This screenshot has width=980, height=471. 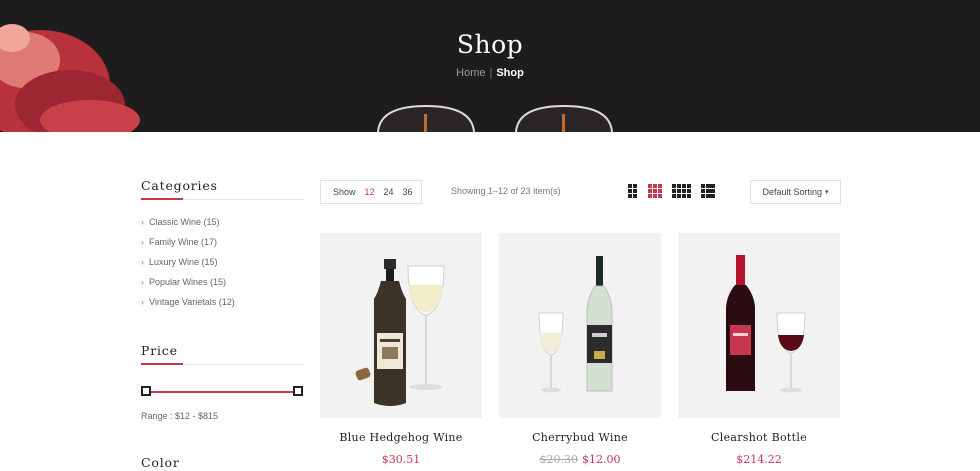 What do you see at coordinates (160, 462) in the screenshot?
I see `color-title: Color` at bounding box center [160, 462].